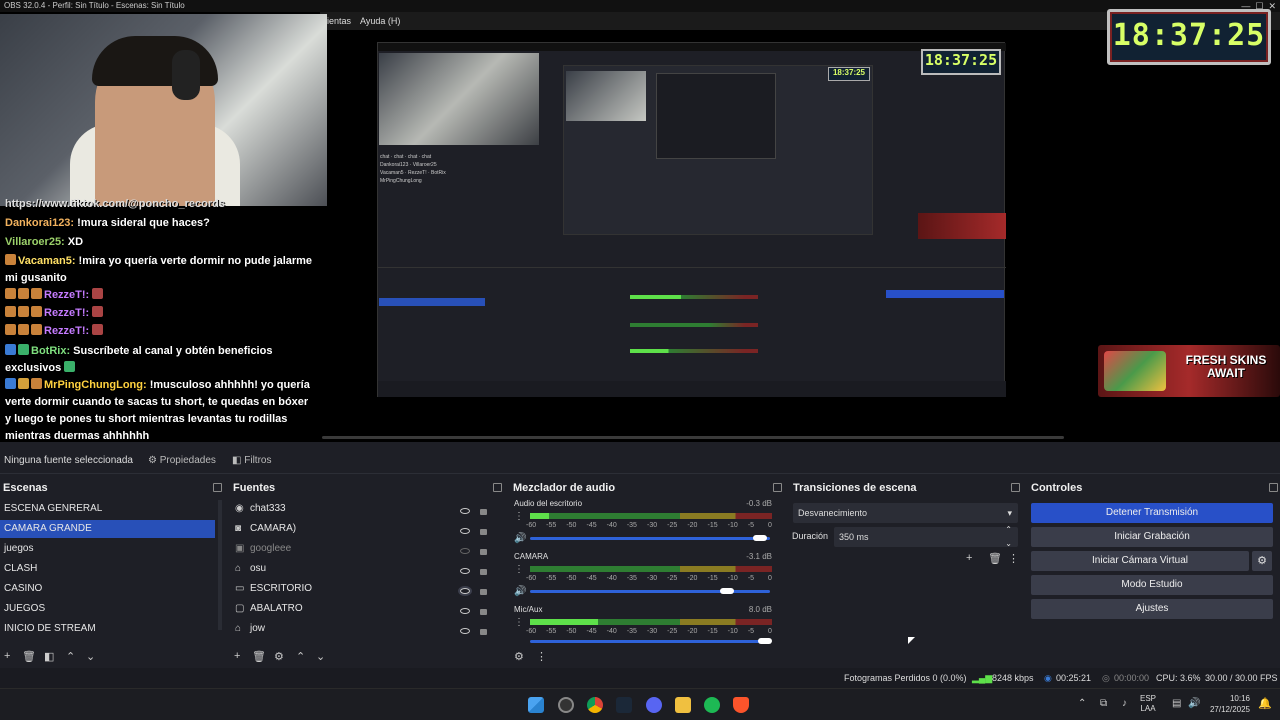 Image resolution: width=1280 pixels, height=720 pixels. What do you see at coordinates (360, 569) in the screenshot?
I see `source-item: osu` at bounding box center [360, 569].